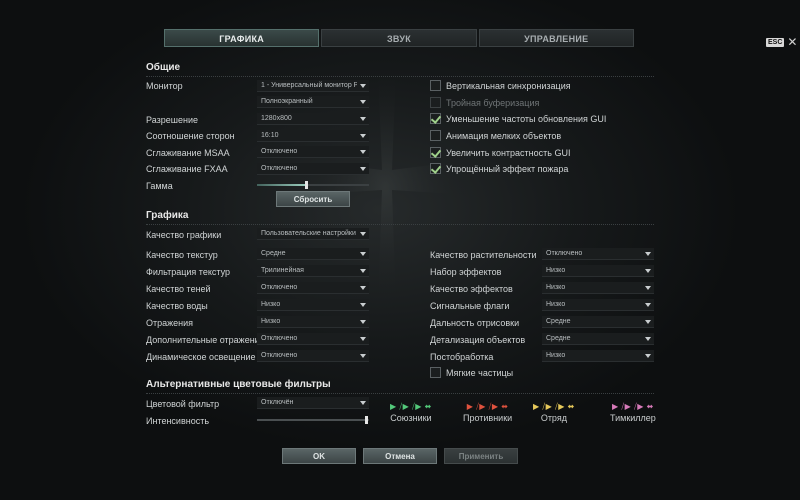 This screenshot has height=500, width=800. Describe the element at coordinates (480, 373) in the screenshot. I see `soft-particles-label: Мягкие частицы` at that location.